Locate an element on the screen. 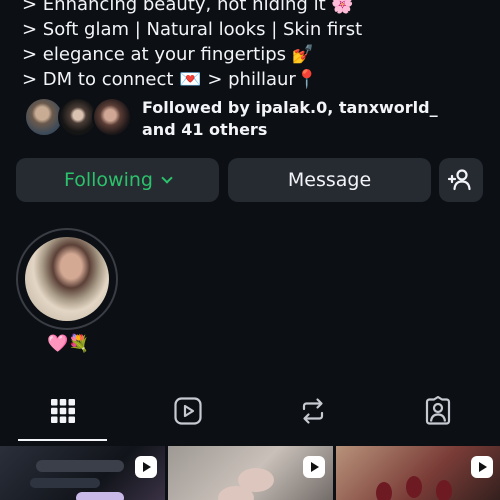 This screenshot has width=500, height=500. tab-reposts is located at coordinates (312, 411).